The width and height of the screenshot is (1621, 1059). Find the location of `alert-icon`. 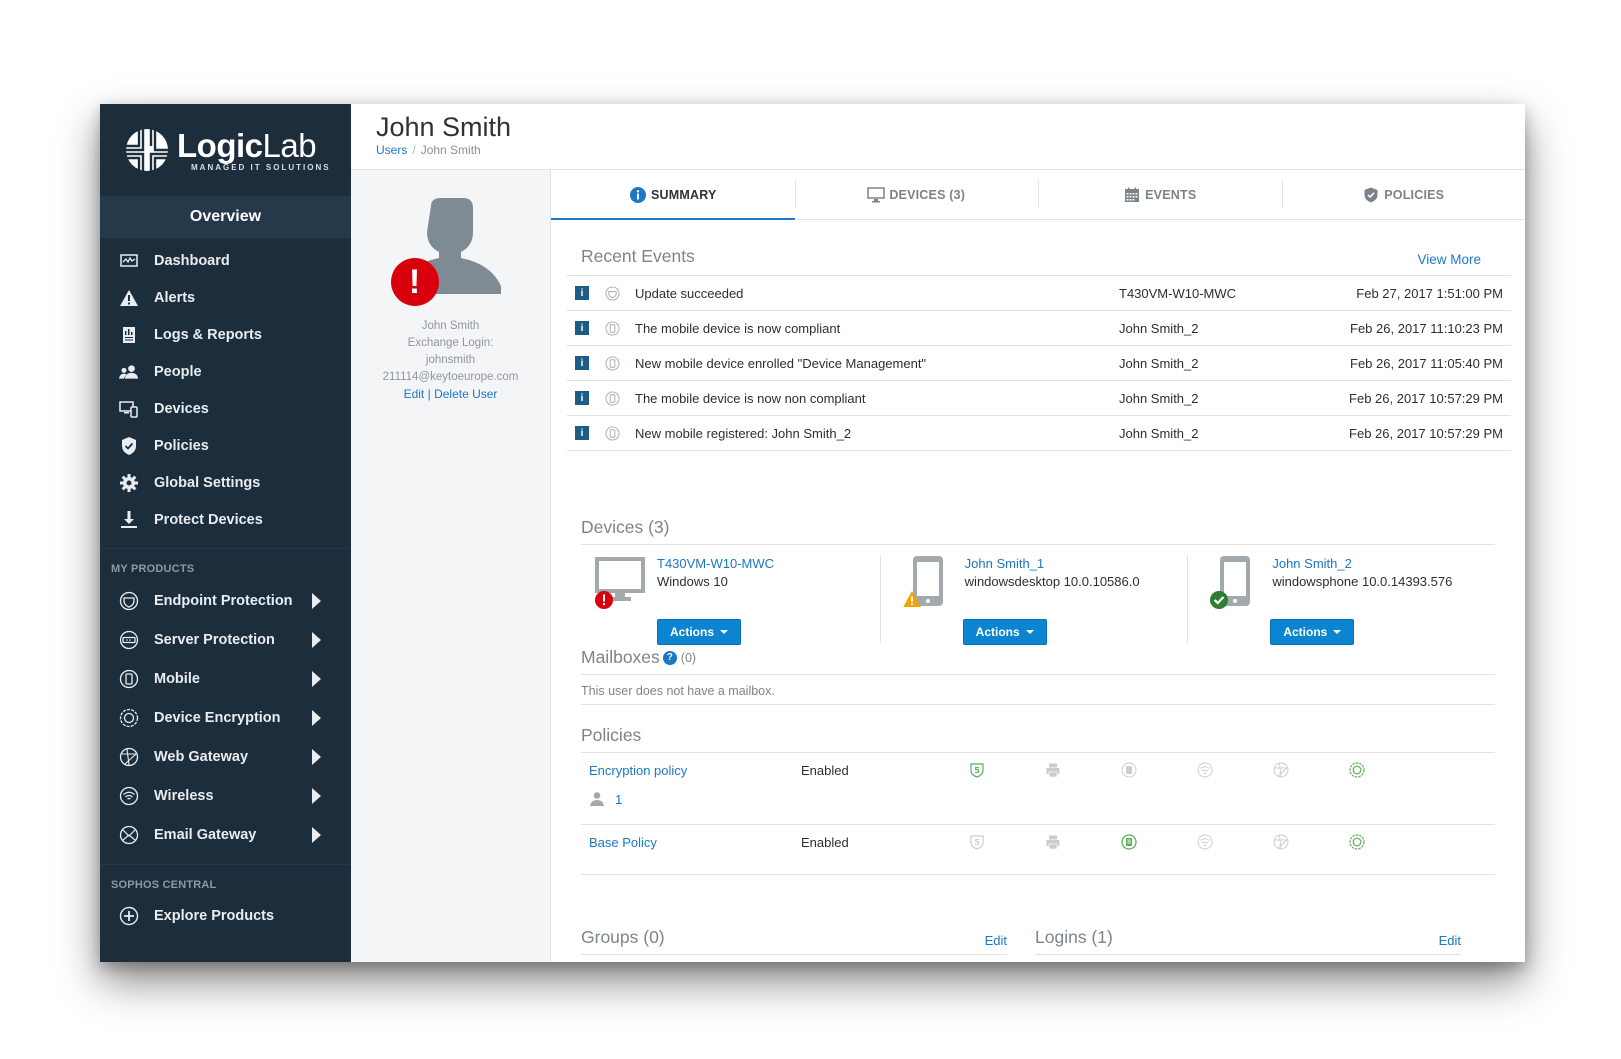

alert-icon is located at coordinates (129, 298).